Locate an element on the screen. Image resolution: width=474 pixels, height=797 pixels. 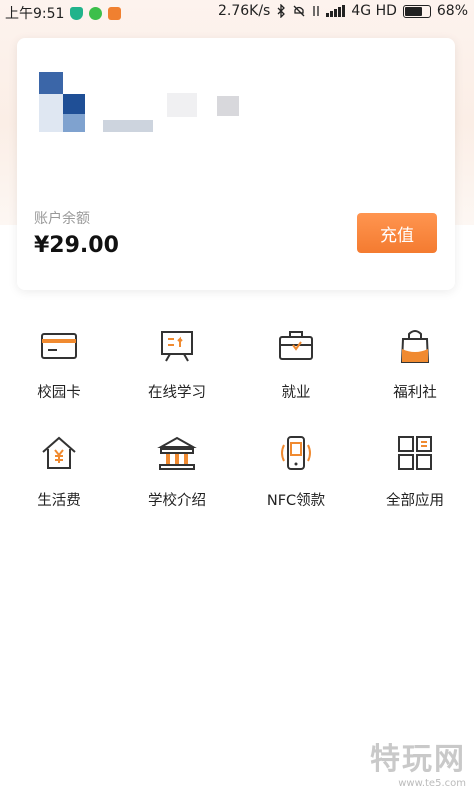
app-welfare-store: 福利社 is located at coordinates (415, 363).